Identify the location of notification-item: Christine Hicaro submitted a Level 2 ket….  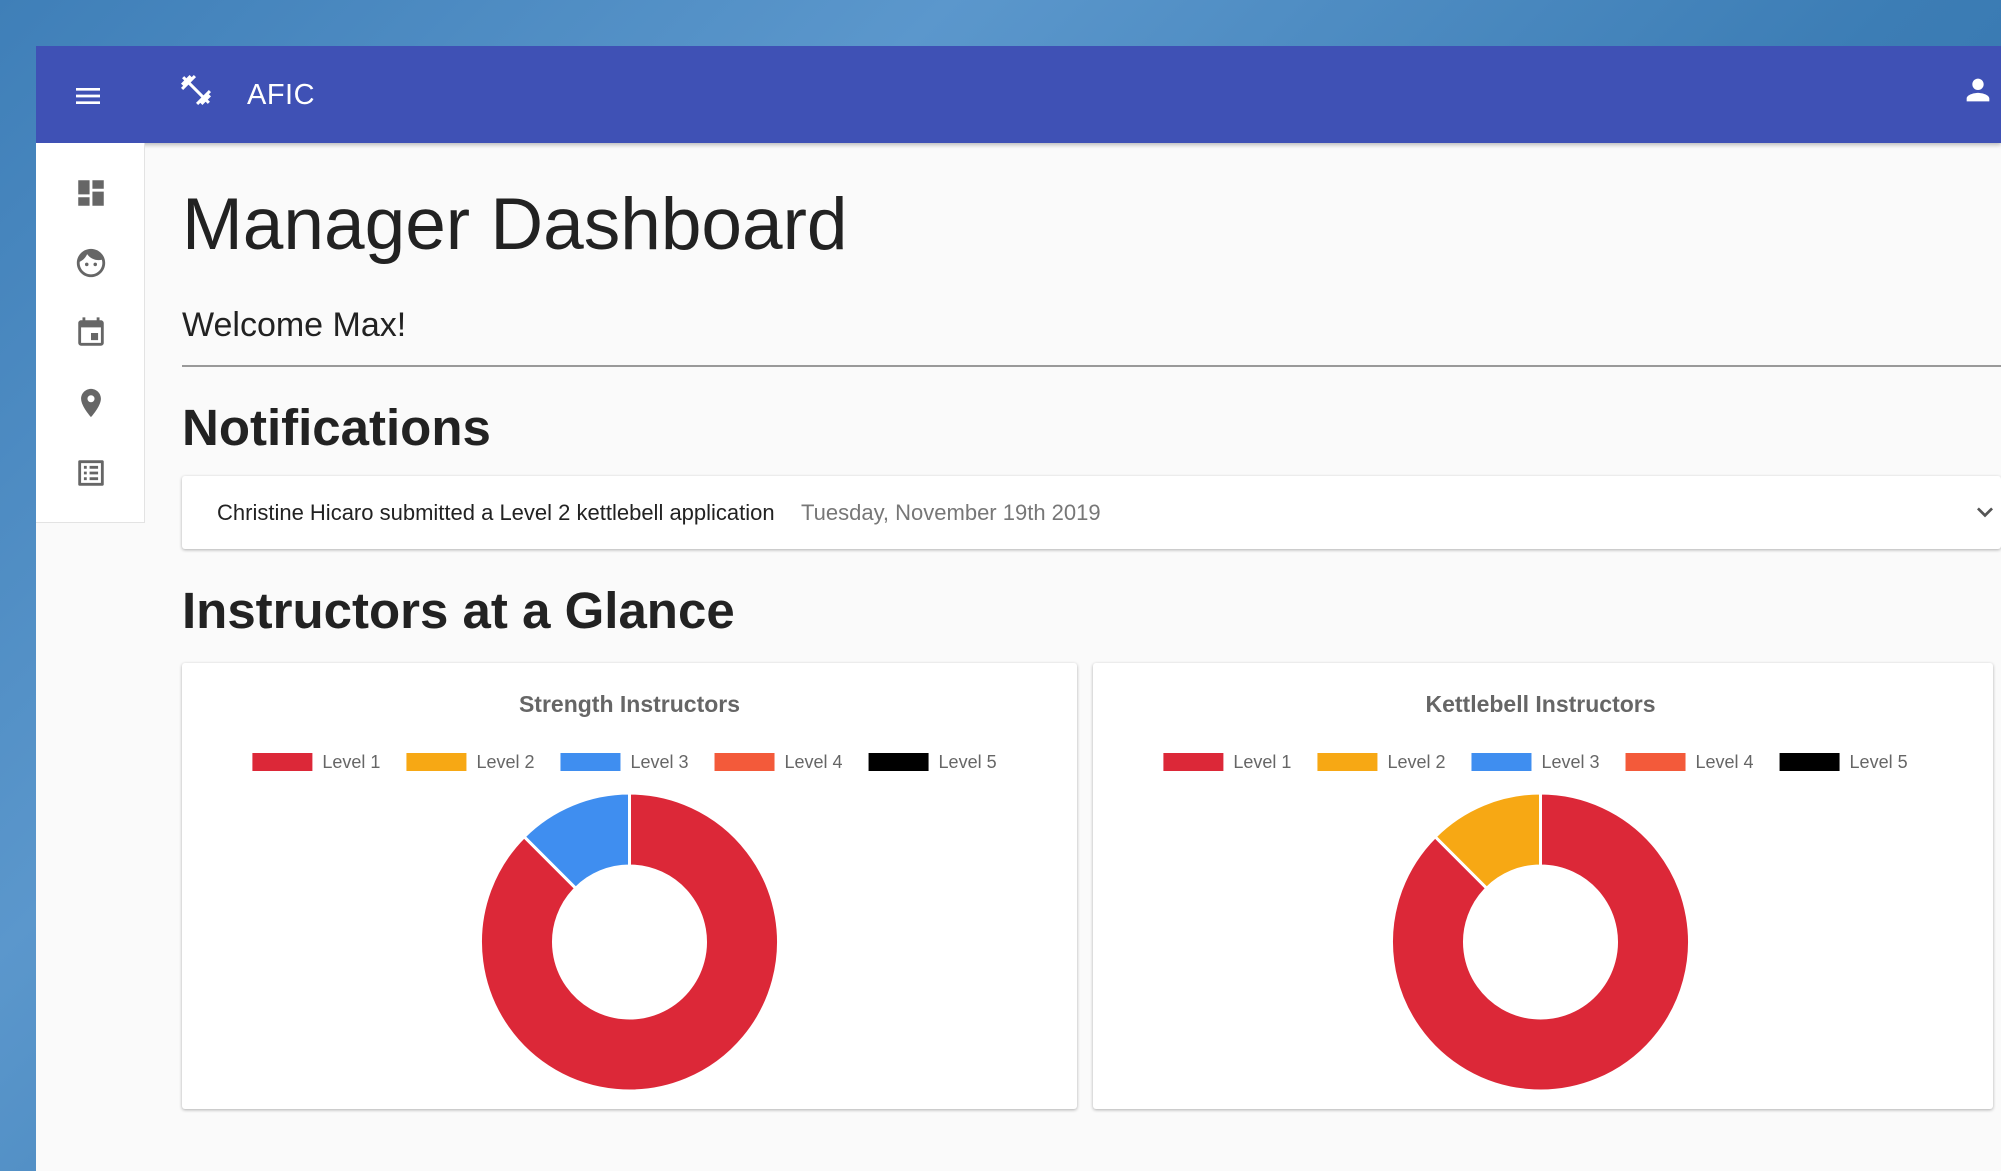
(1091, 512).